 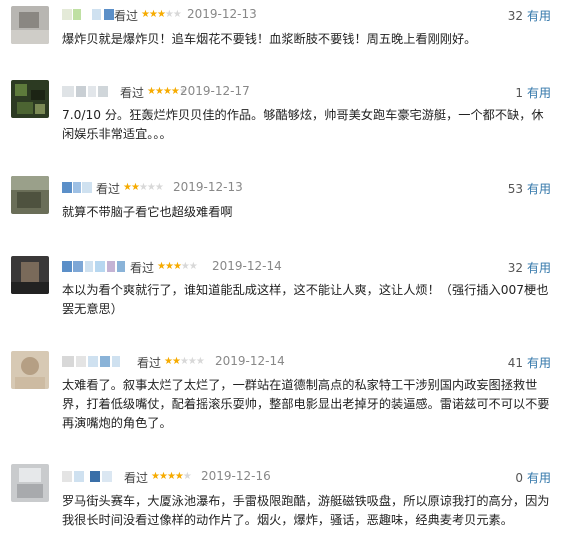 What do you see at coordinates (236, 476) in the screenshot?
I see `review-date: 2019-12-16` at bounding box center [236, 476].